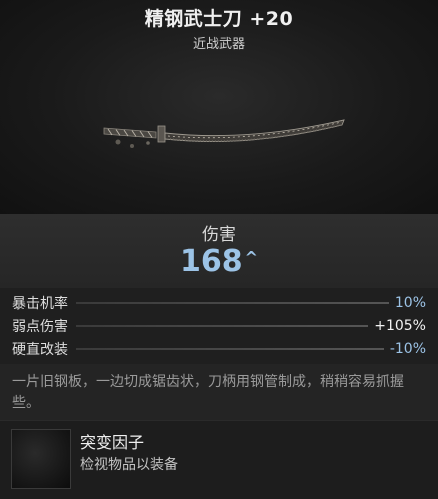 This screenshot has width=438, height=499. What do you see at coordinates (407, 349) in the screenshot?
I see `stat-value: -10%` at bounding box center [407, 349].